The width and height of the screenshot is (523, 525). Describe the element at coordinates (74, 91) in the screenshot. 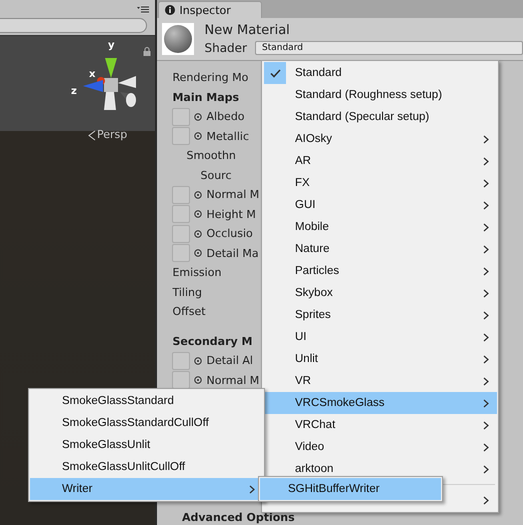

I see `axis-label: z` at that location.